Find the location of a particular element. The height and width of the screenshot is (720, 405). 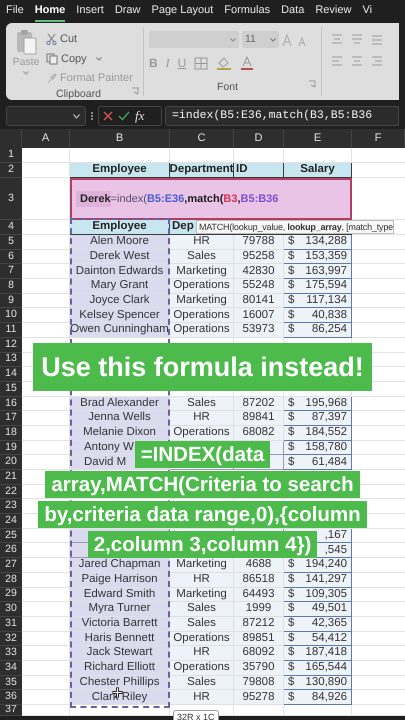

formula-field: =index(B5:E36,match(B3,B5:B36 is located at coordinates (282, 116).